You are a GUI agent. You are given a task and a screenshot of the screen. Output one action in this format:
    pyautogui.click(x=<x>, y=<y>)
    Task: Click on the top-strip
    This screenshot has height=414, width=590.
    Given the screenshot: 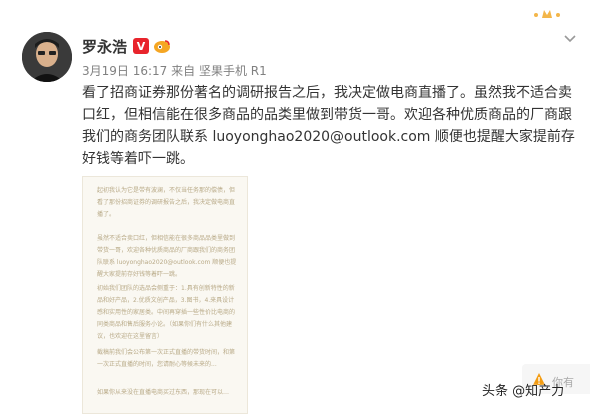 What is the action you would take?
    pyautogui.click(x=295, y=10)
    